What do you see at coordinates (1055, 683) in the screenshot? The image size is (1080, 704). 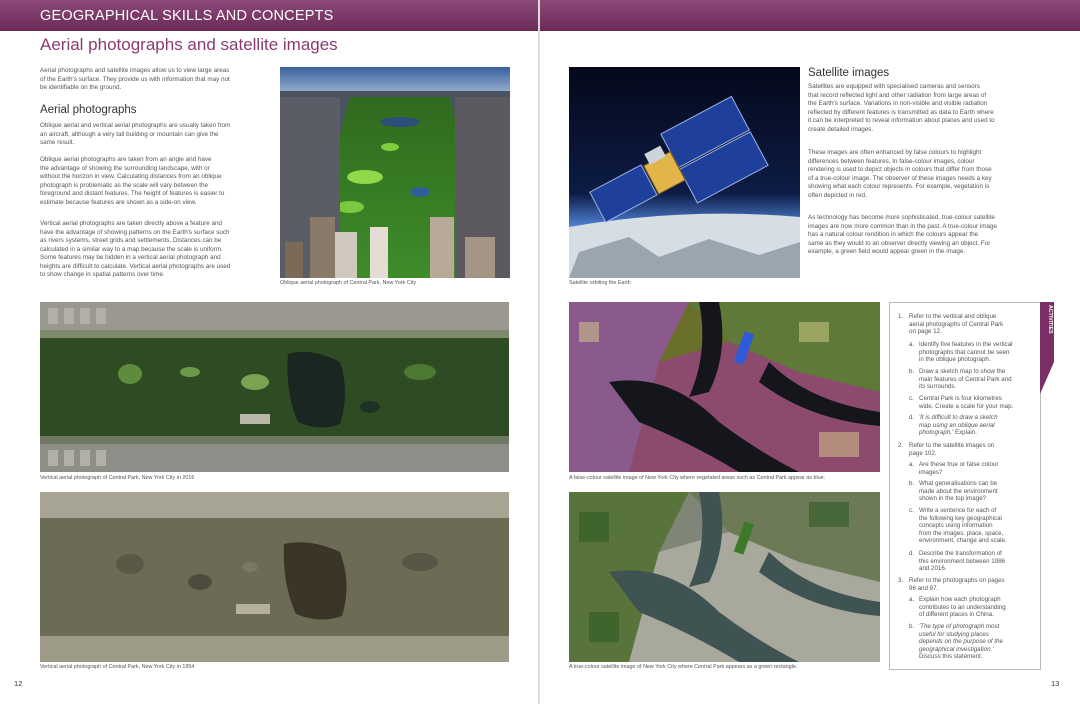 I see `page-number-right: 13` at bounding box center [1055, 683].